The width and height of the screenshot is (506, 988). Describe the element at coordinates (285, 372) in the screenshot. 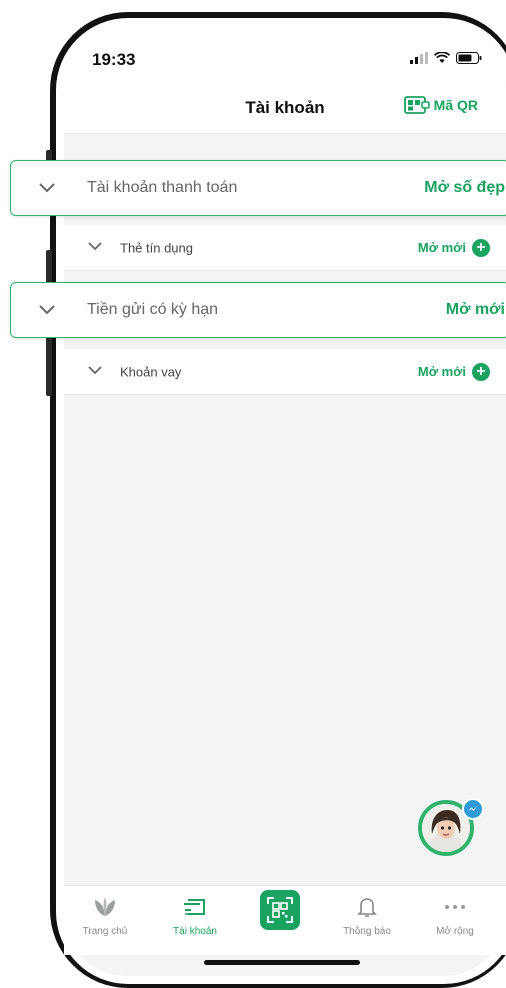

I see `loan-row: Khoản vay Mở mới +` at that location.